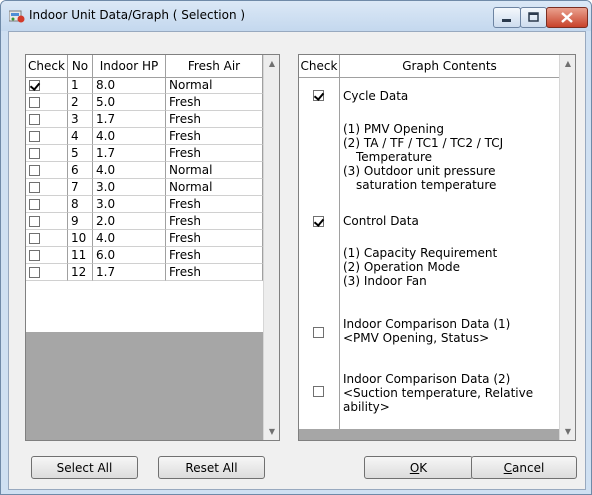 This screenshot has width=592, height=495. Describe the element at coordinates (129, 85) in the screenshot. I see `indoor-hp-cell: 8.0` at that location.